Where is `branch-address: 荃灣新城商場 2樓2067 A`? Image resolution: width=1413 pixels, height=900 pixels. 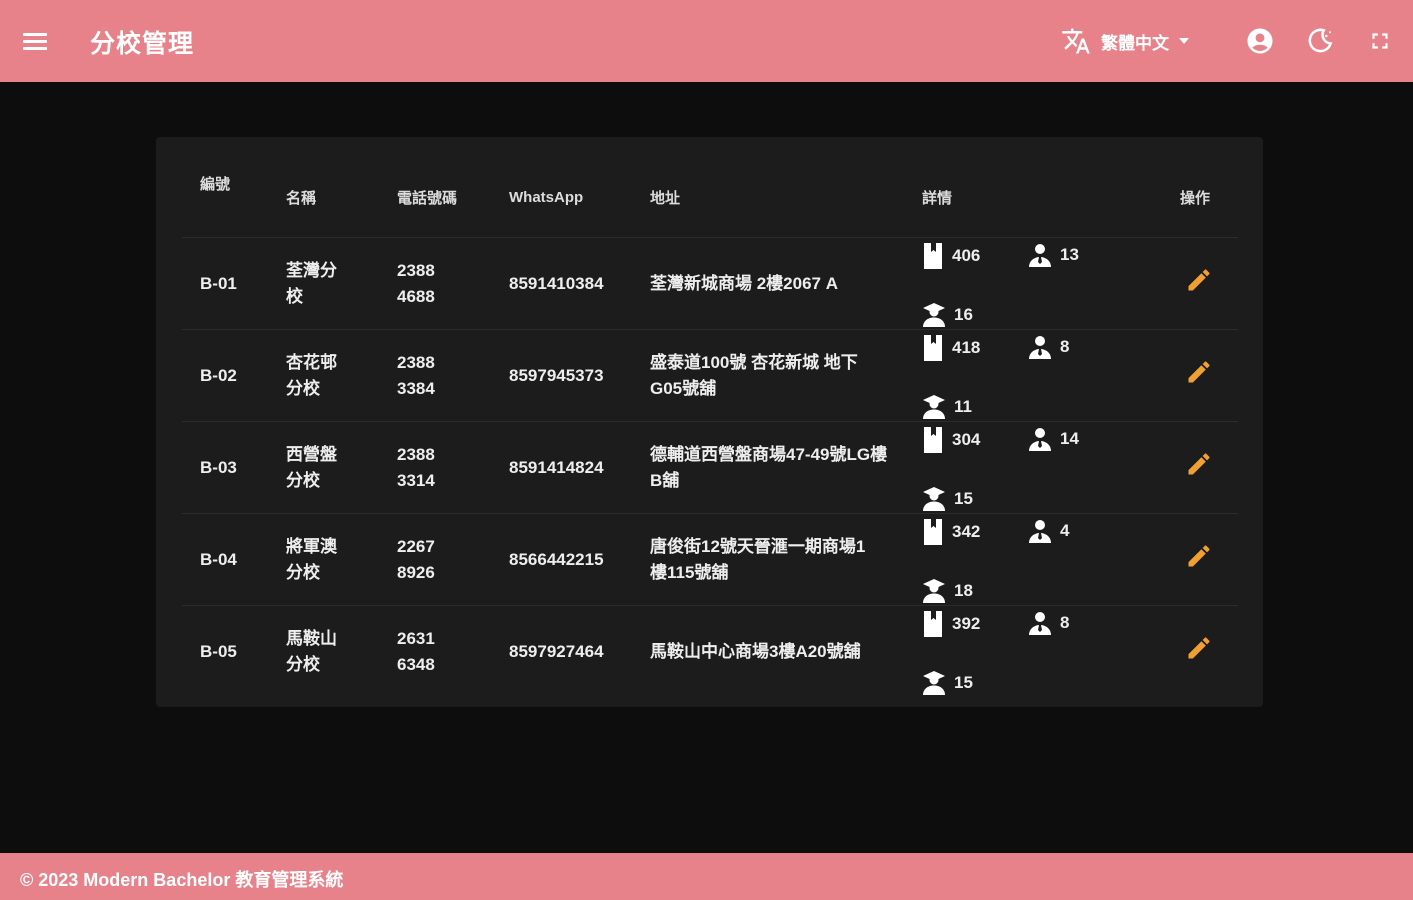 branch-address: 荃灣新城商場 2樓2067 A is located at coordinates (768, 283).